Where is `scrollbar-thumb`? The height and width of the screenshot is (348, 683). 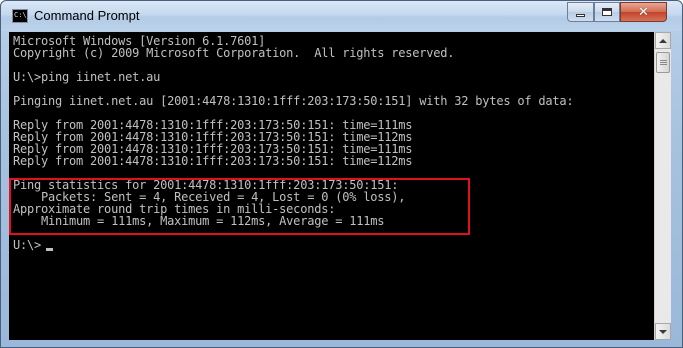 scrollbar-thumb is located at coordinates (663, 62).